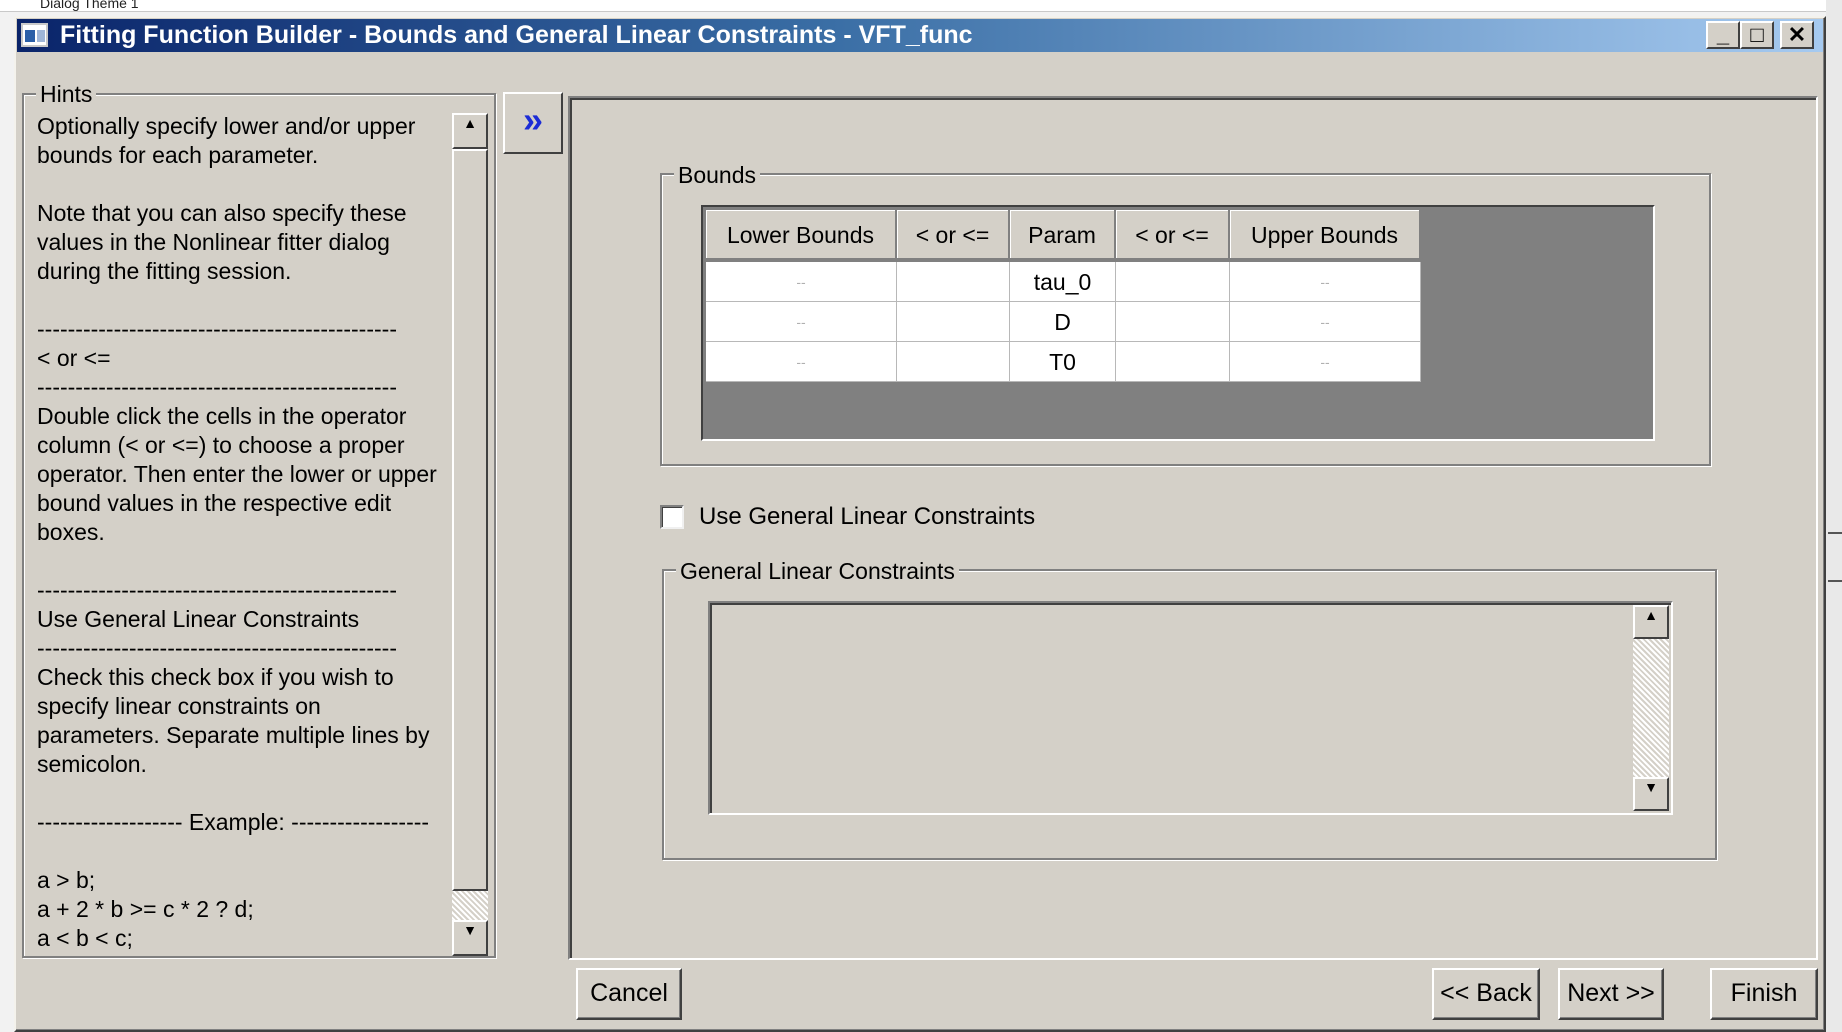  What do you see at coordinates (801, 235) in the screenshot?
I see `column-header-lower-bounds: Lower Bounds` at bounding box center [801, 235].